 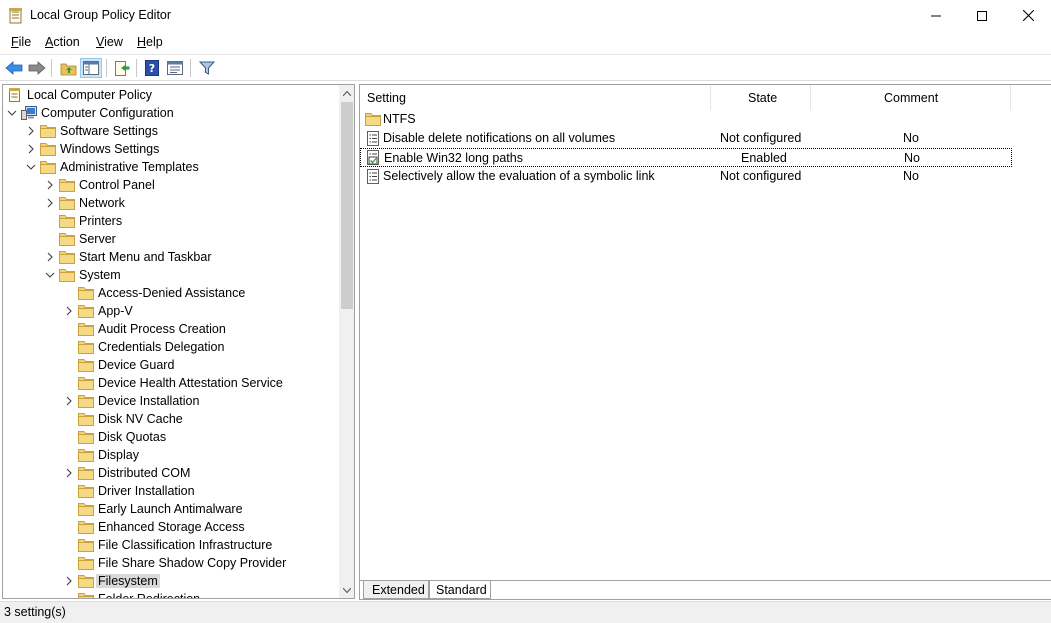 What do you see at coordinates (171, 239) in the screenshot?
I see `tree-item: Server` at bounding box center [171, 239].